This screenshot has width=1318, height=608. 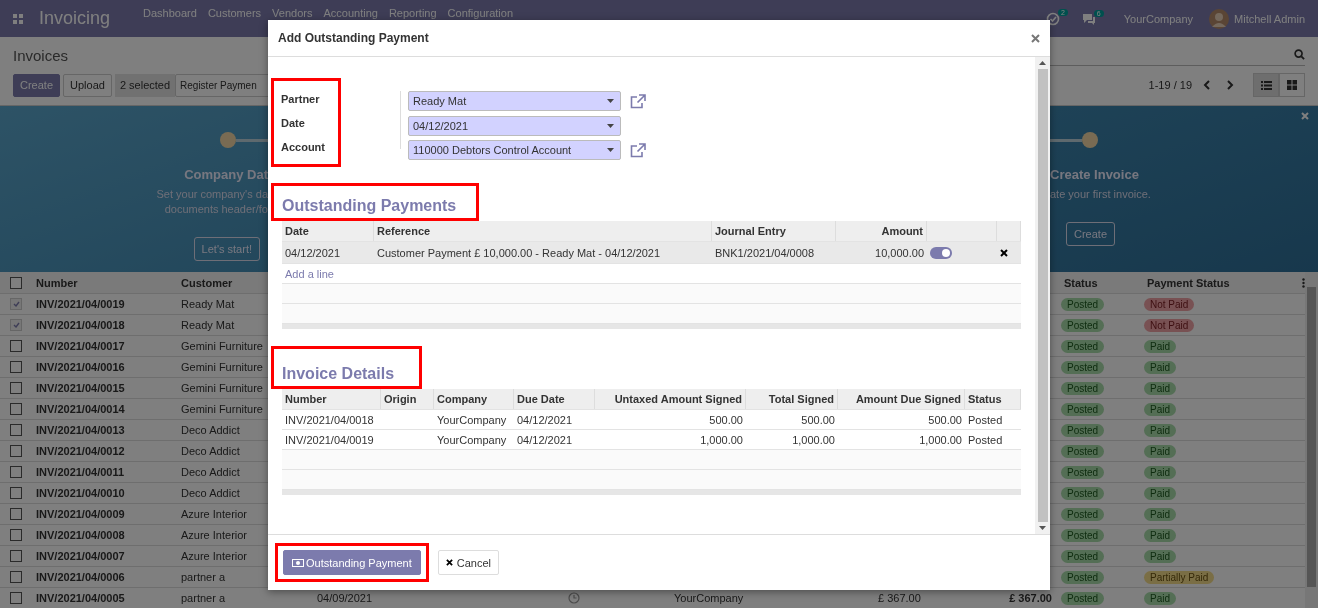 I want to click on column-header: Amount Due Signed, so click(x=901, y=399).